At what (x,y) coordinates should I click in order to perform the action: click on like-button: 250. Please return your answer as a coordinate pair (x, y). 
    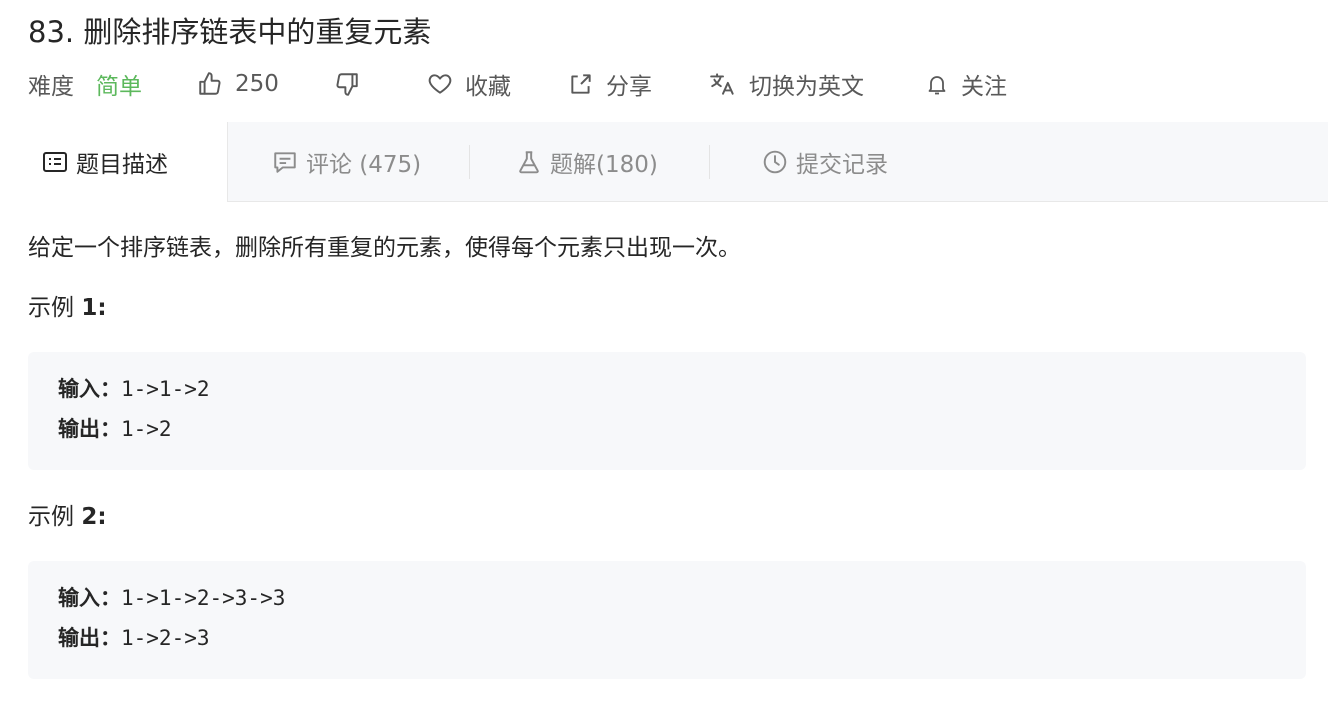
    Looking at the image, I should click on (238, 84).